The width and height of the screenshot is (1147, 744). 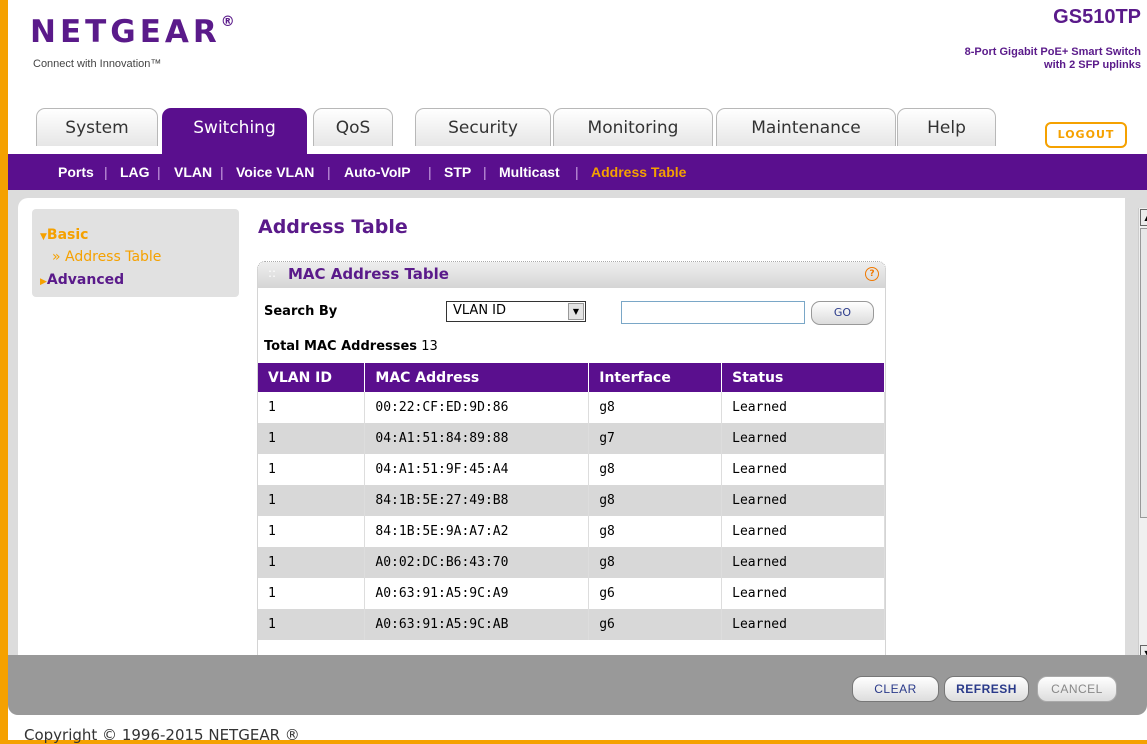 What do you see at coordinates (351, 346) in the screenshot?
I see `total-mac-addresses: Total MAC Addresses 13` at bounding box center [351, 346].